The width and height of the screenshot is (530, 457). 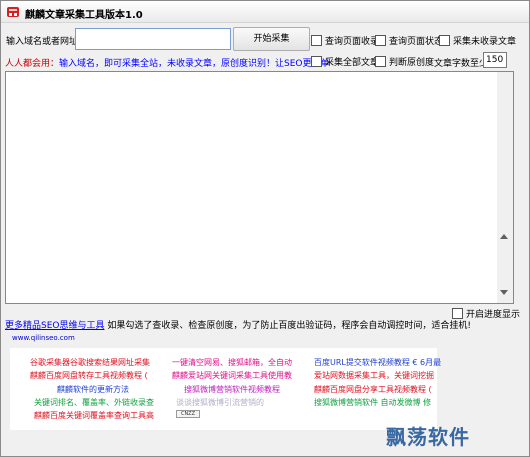 What do you see at coordinates (194, 64) in the screenshot?
I see `tip-body: 输入域名，即可采集全站，未收录文章，原创度识别！让SEO更简单` at bounding box center [194, 64].